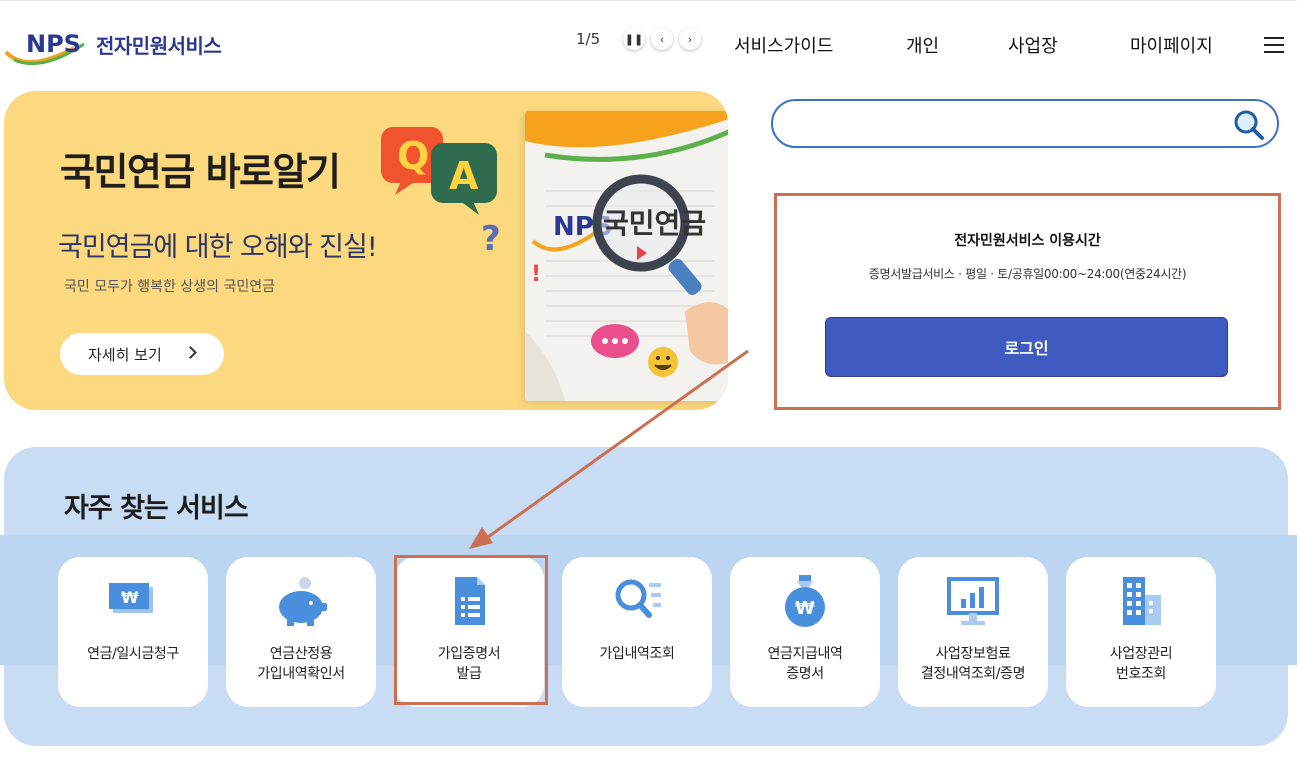  What do you see at coordinates (973, 632) in the screenshot?
I see `service-card-workplace-premium: 사업장보험료결정내역조회/증명` at bounding box center [973, 632].